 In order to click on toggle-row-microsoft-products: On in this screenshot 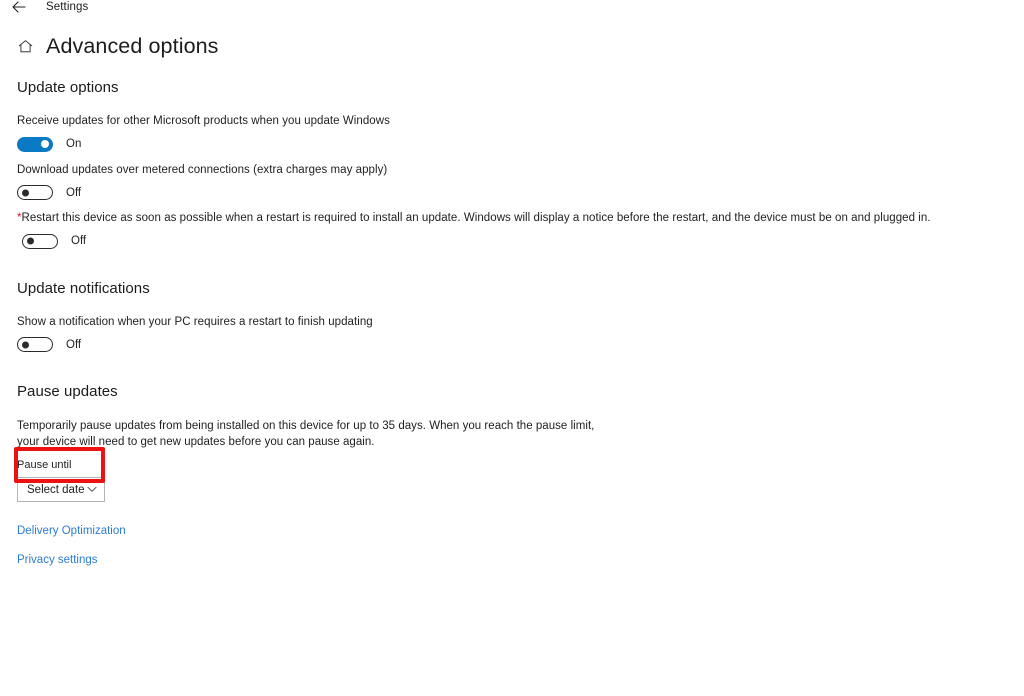, I will do `click(520, 144)`.